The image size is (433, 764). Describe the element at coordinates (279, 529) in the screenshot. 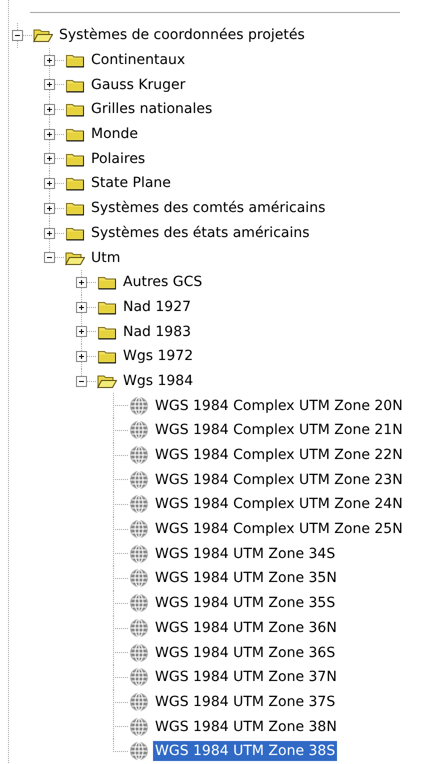

I see `tree-item-label: WGS 1984 Complex UTM Zone 25N` at that location.